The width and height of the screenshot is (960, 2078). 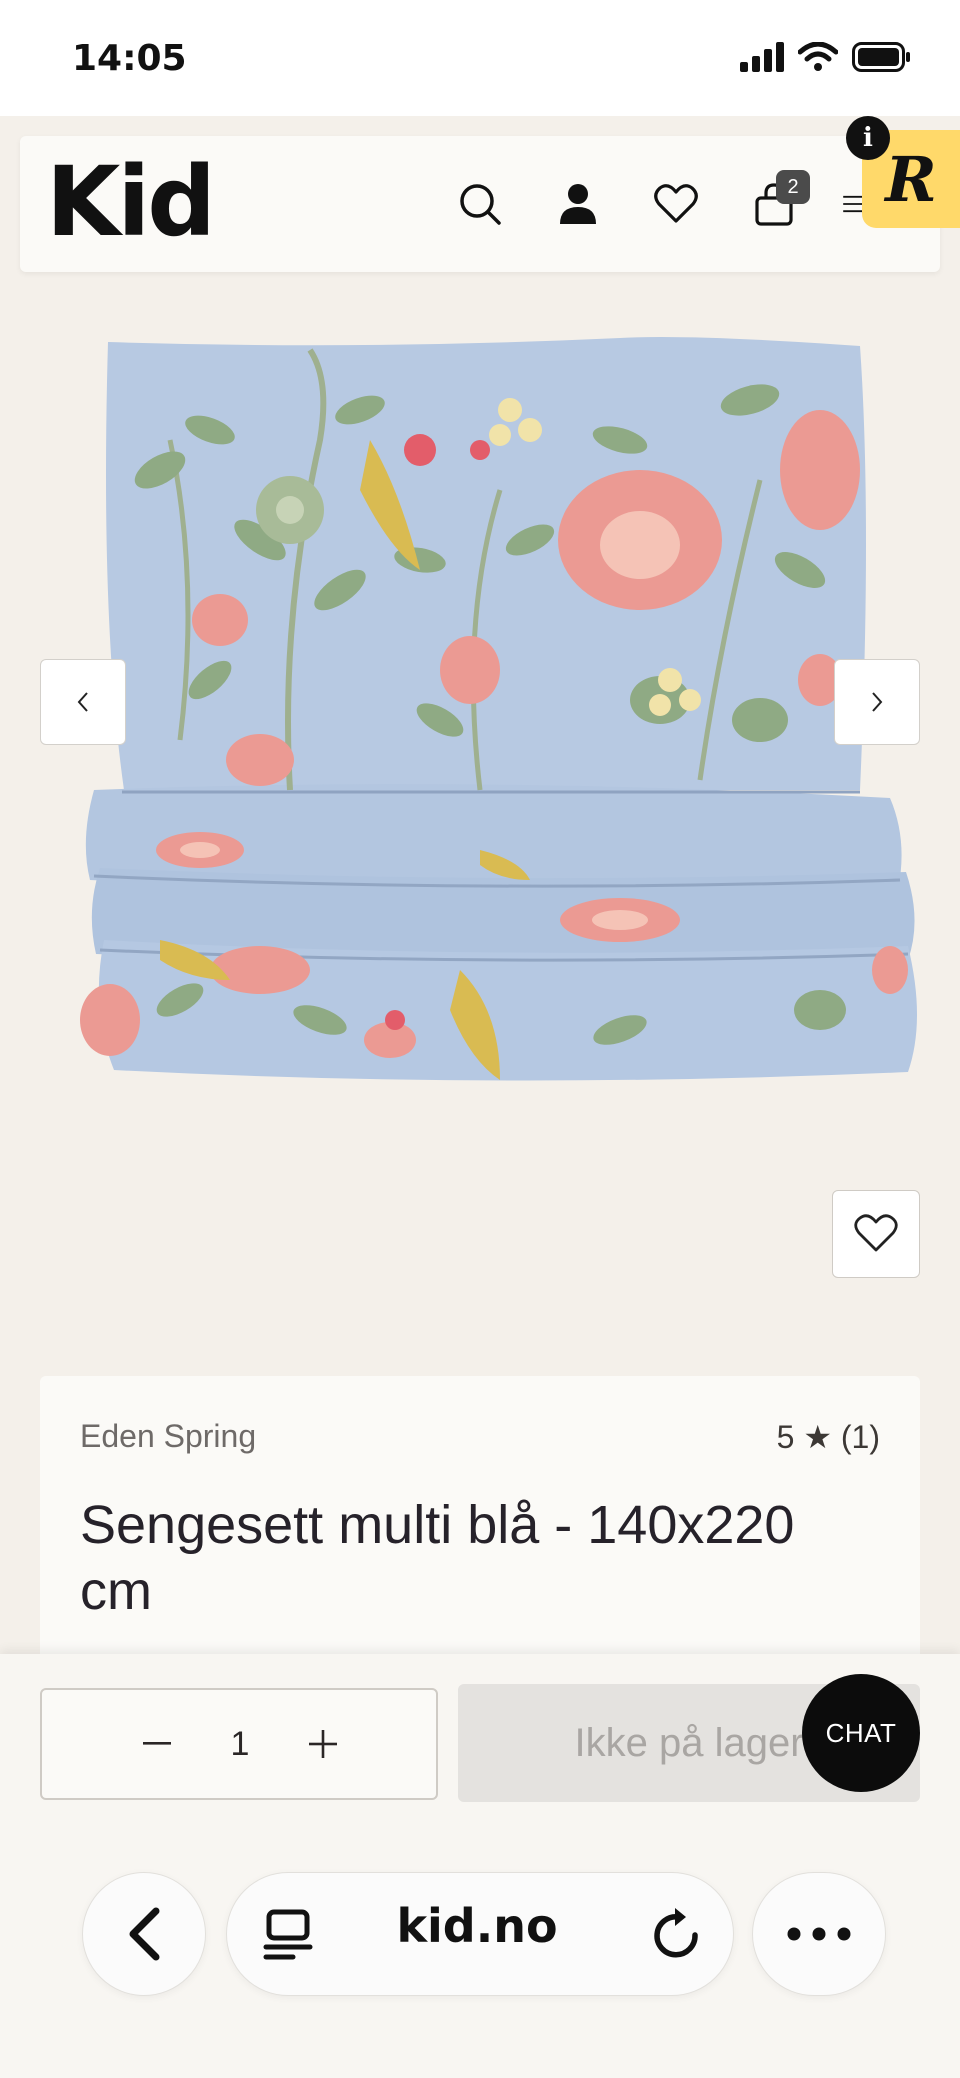 I want to click on reader-mode-icon, so click(x=288, y=1934).